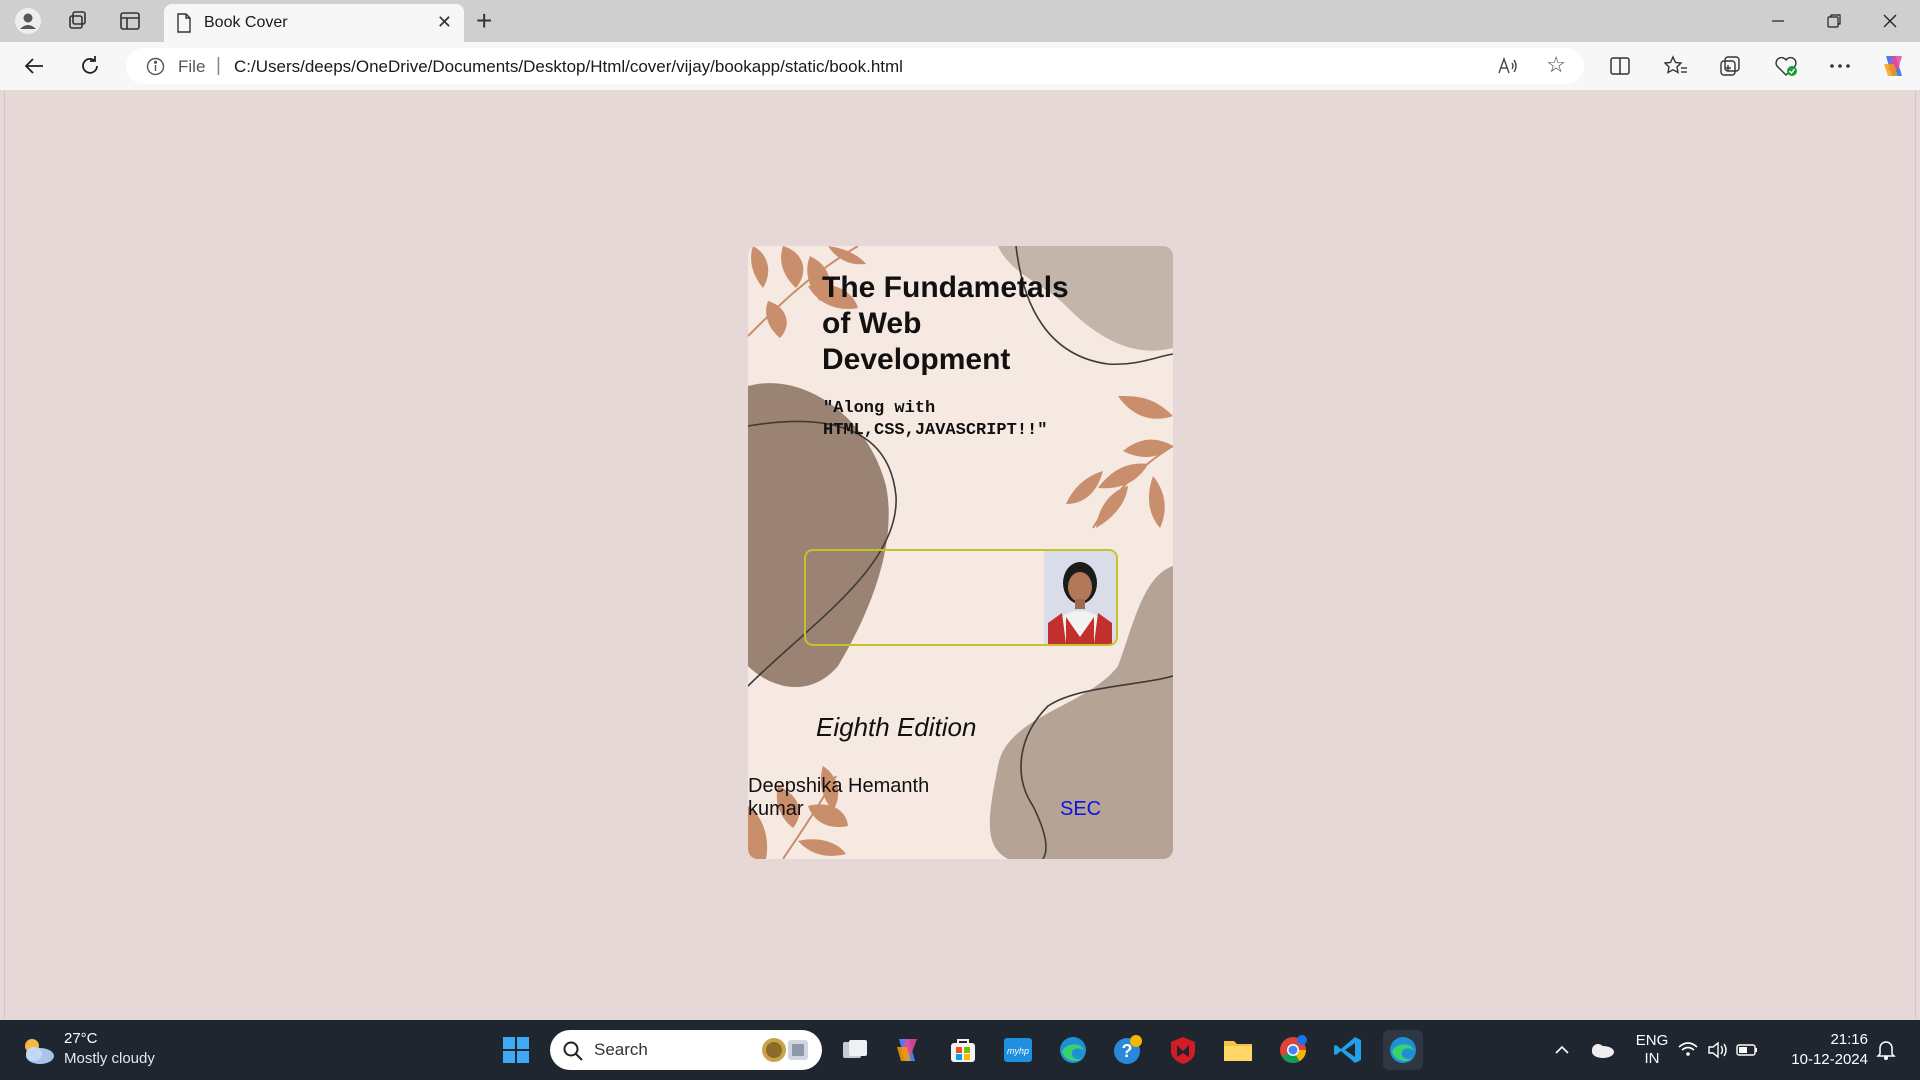 The height and width of the screenshot is (1080, 1920). I want to click on taskbar-search: Search, so click(686, 1050).